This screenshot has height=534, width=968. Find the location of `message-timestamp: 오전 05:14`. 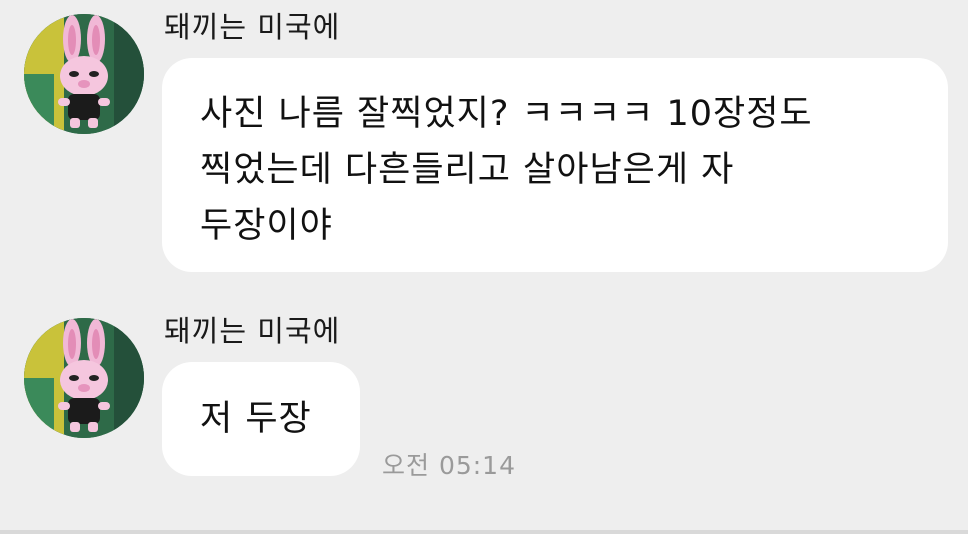

message-timestamp: 오전 05:14 is located at coordinates (449, 465).